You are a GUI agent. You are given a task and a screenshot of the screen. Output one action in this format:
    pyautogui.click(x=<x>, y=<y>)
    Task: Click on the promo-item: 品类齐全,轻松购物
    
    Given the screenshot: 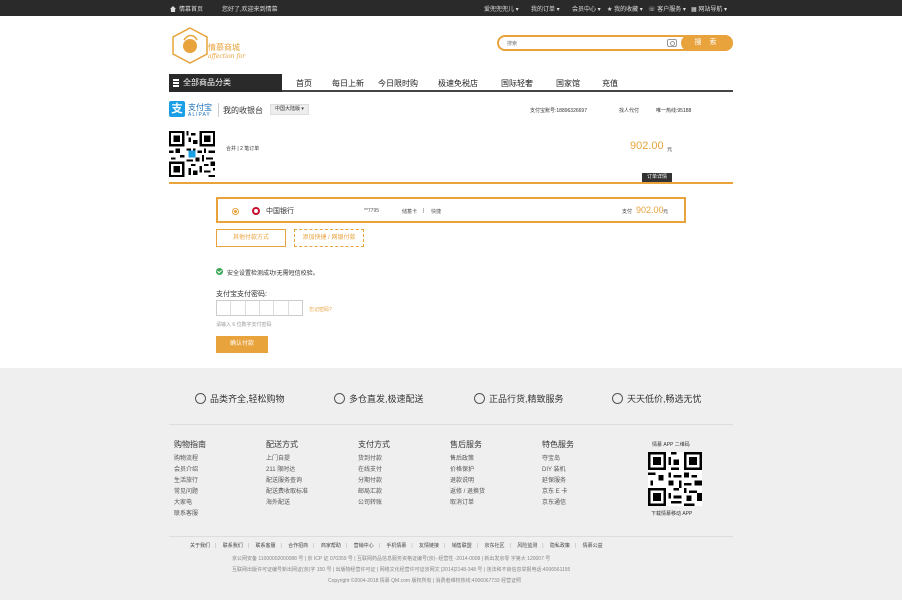 What is the action you would take?
    pyautogui.click(x=240, y=398)
    